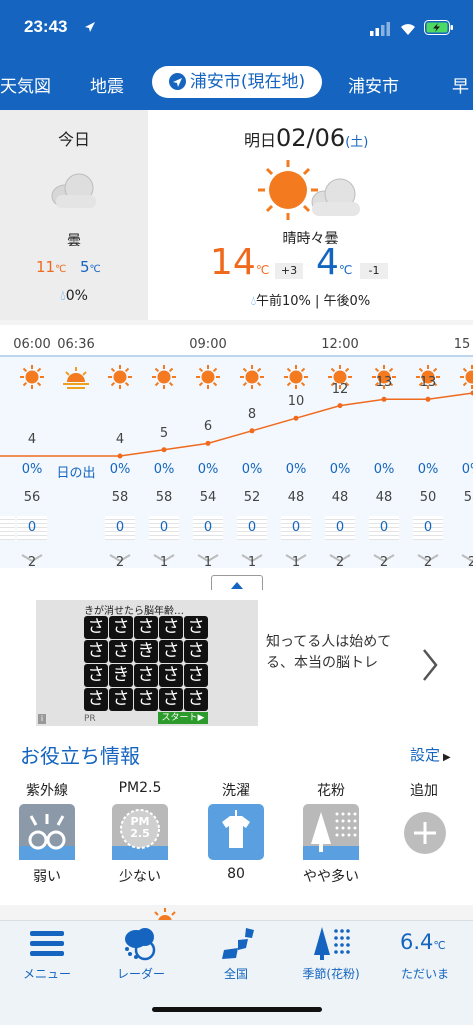  I want to click on tomorrow-condition: 晴時々曇, so click(310, 238).